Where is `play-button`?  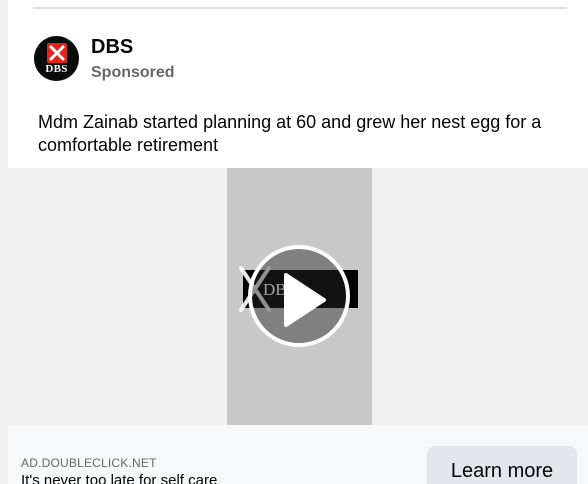
play-button is located at coordinates (299, 296).